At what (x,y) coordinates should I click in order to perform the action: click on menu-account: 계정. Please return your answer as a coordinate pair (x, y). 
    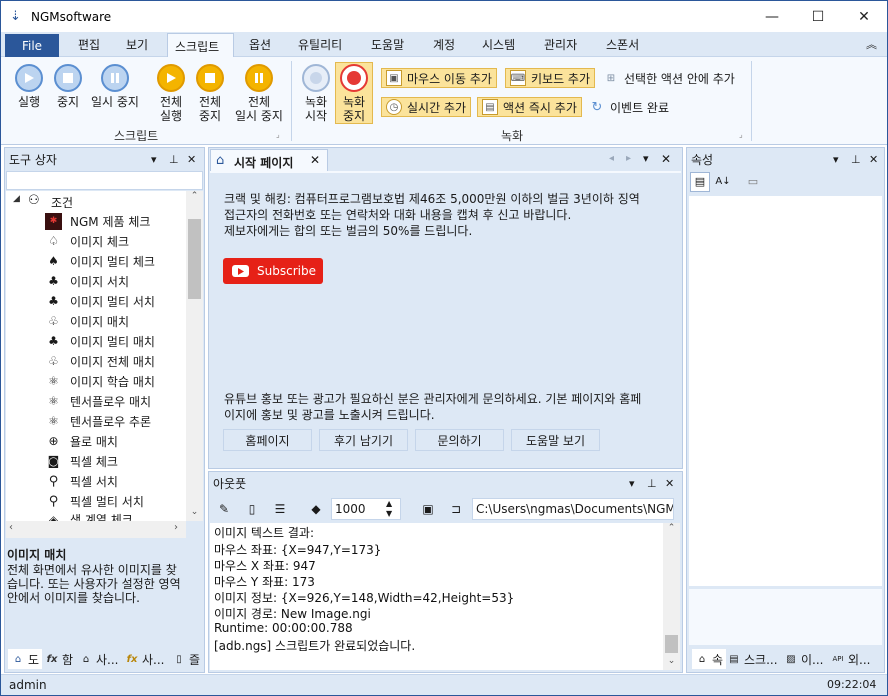
    Looking at the image, I should click on (444, 44).